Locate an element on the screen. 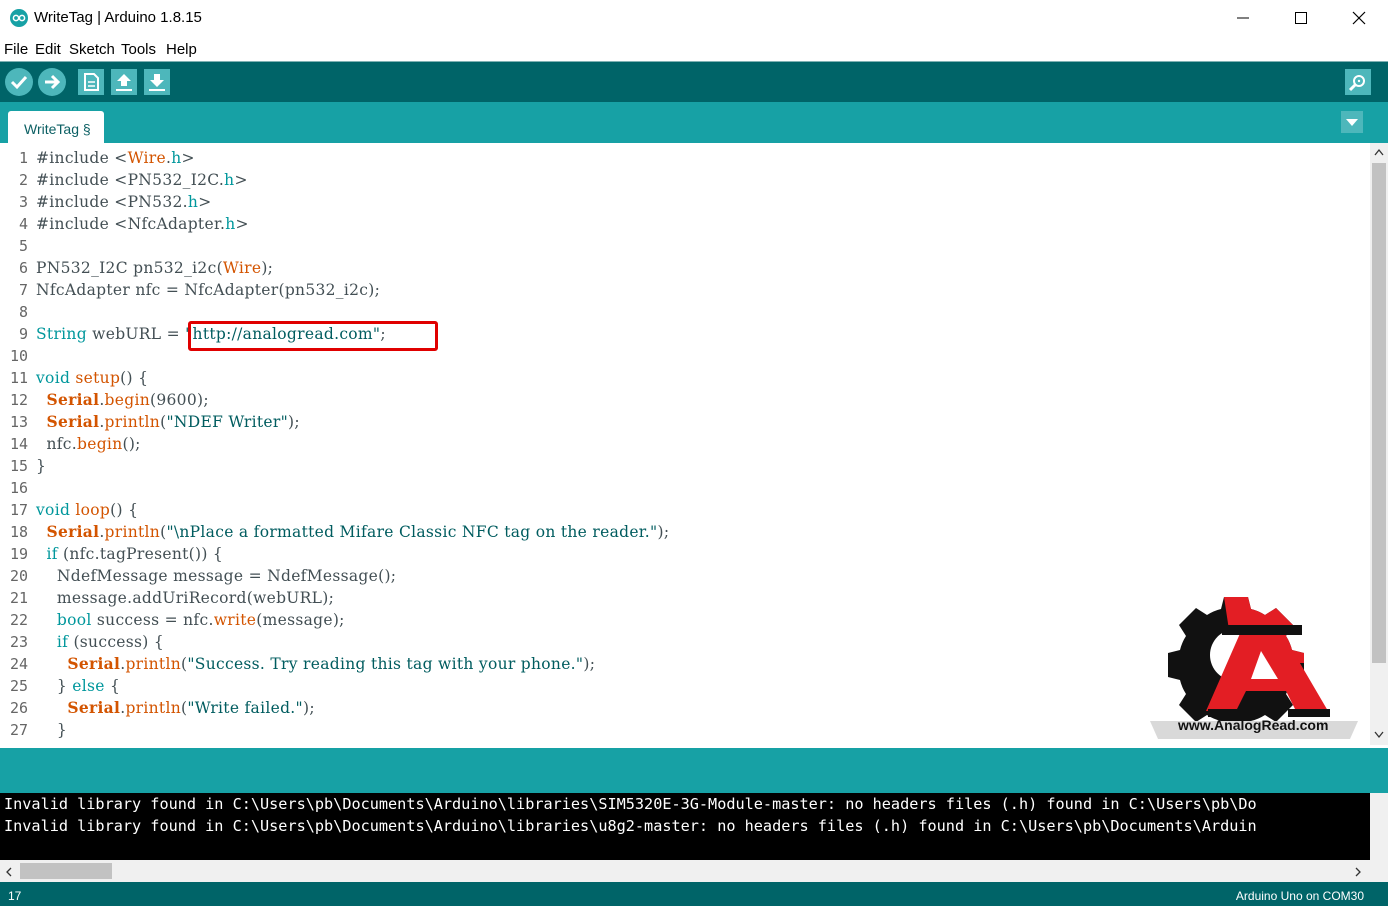 The image size is (1388, 906). serial-monitor-button is located at coordinates (1358, 82).